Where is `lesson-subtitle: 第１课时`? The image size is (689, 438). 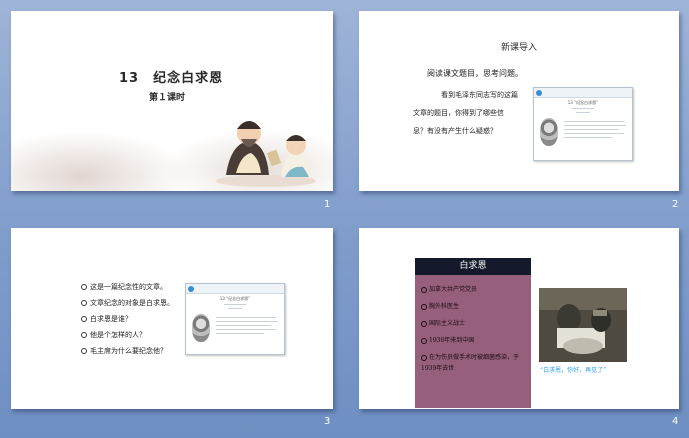
lesson-subtitle: 第１课时 is located at coordinates (167, 98).